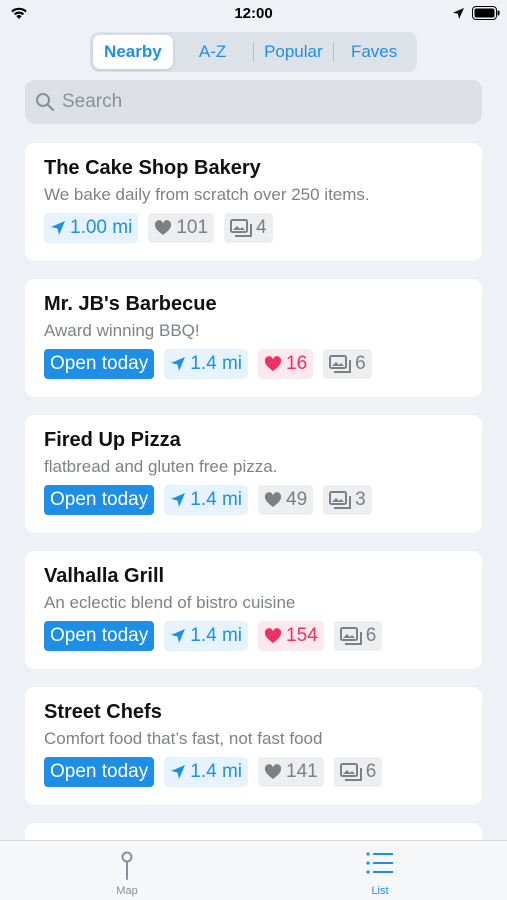  Describe the element at coordinates (161, 466) in the screenshot. I see `place-description: flatbread and gluten free pizza.` at that location.